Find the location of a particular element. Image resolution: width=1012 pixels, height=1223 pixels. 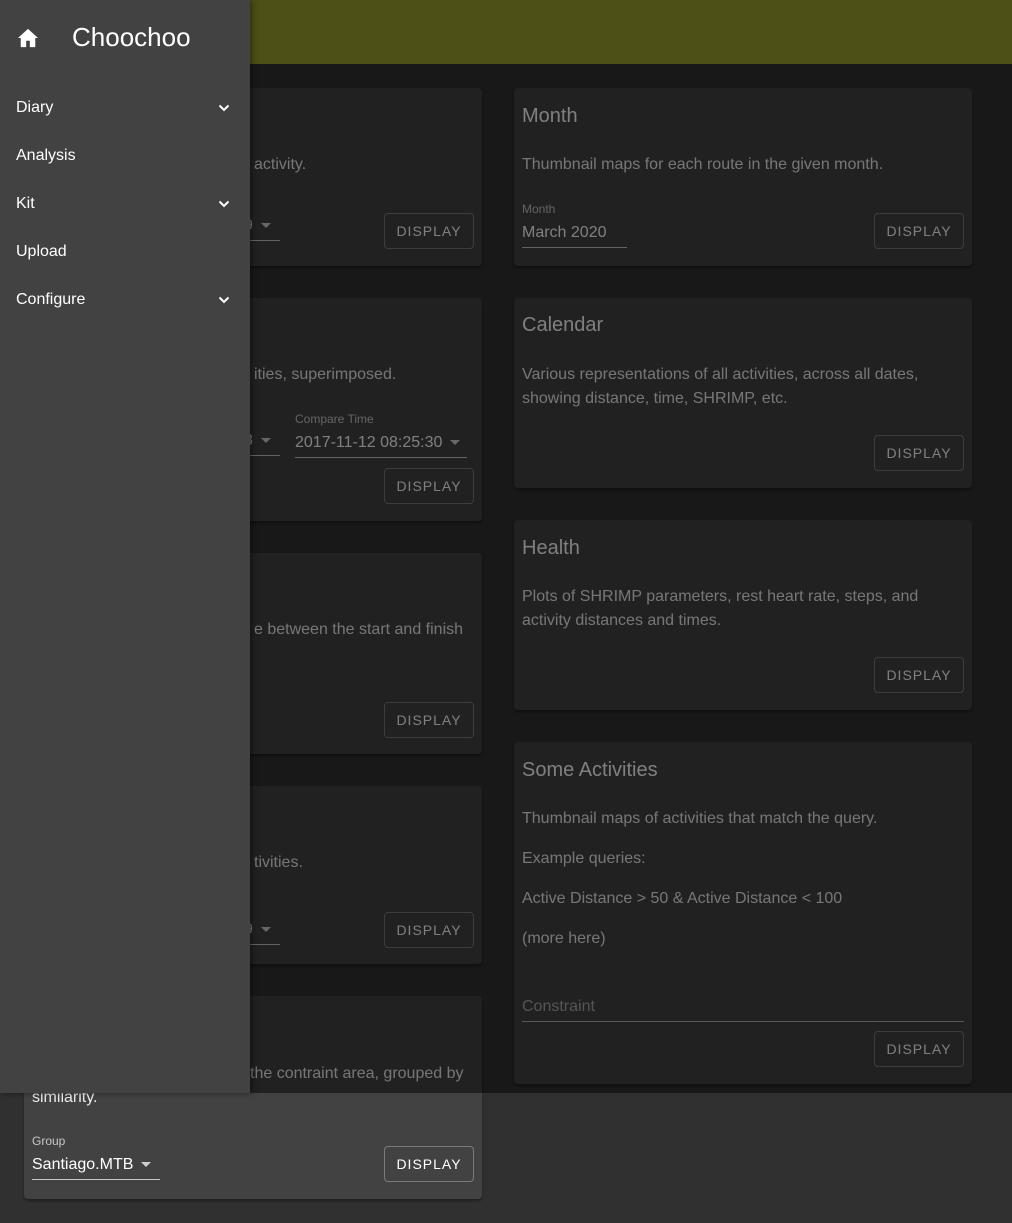

drawer-header: Choochoo is located at coordinates (125, 38).